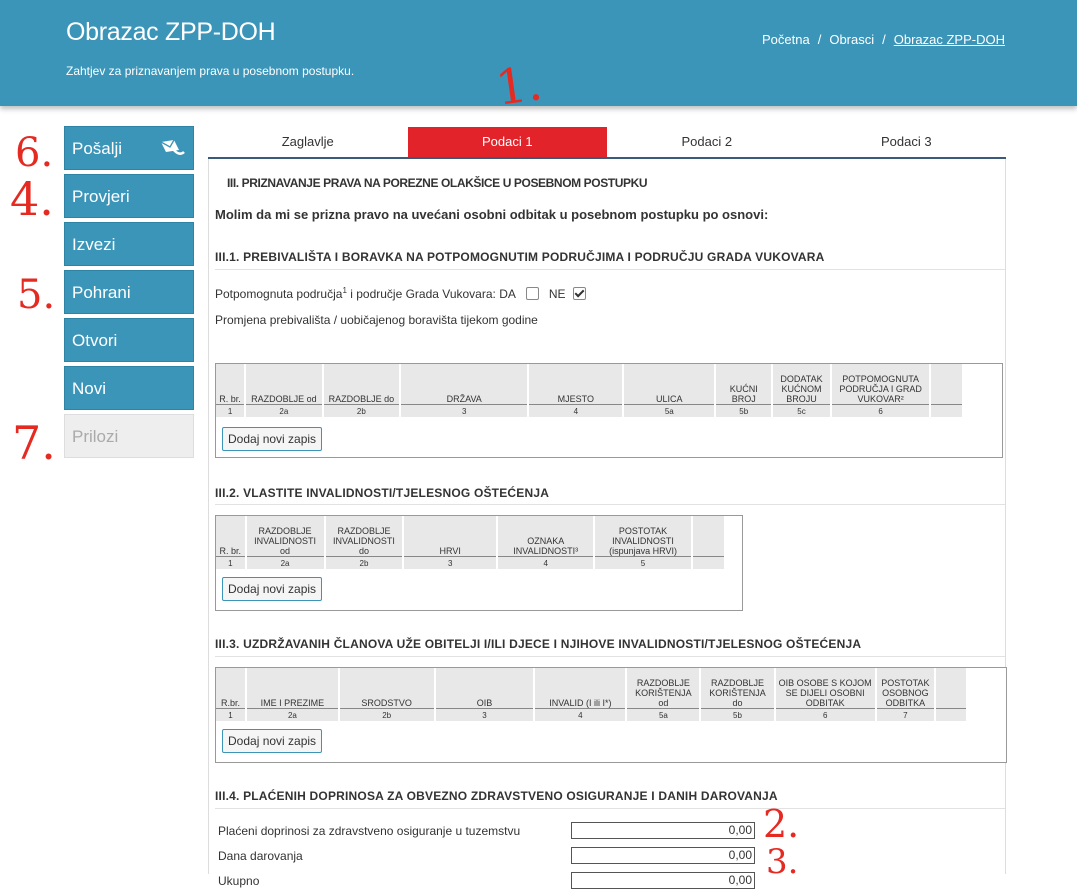 The width and height of the screenshot is (1077, 889). What do you see at coordinates (285, 536) in the screenshot?
I see `s2-col-header: RAZDOBLJE INVALIDNOSTI od` at bounding box center [285, 536].